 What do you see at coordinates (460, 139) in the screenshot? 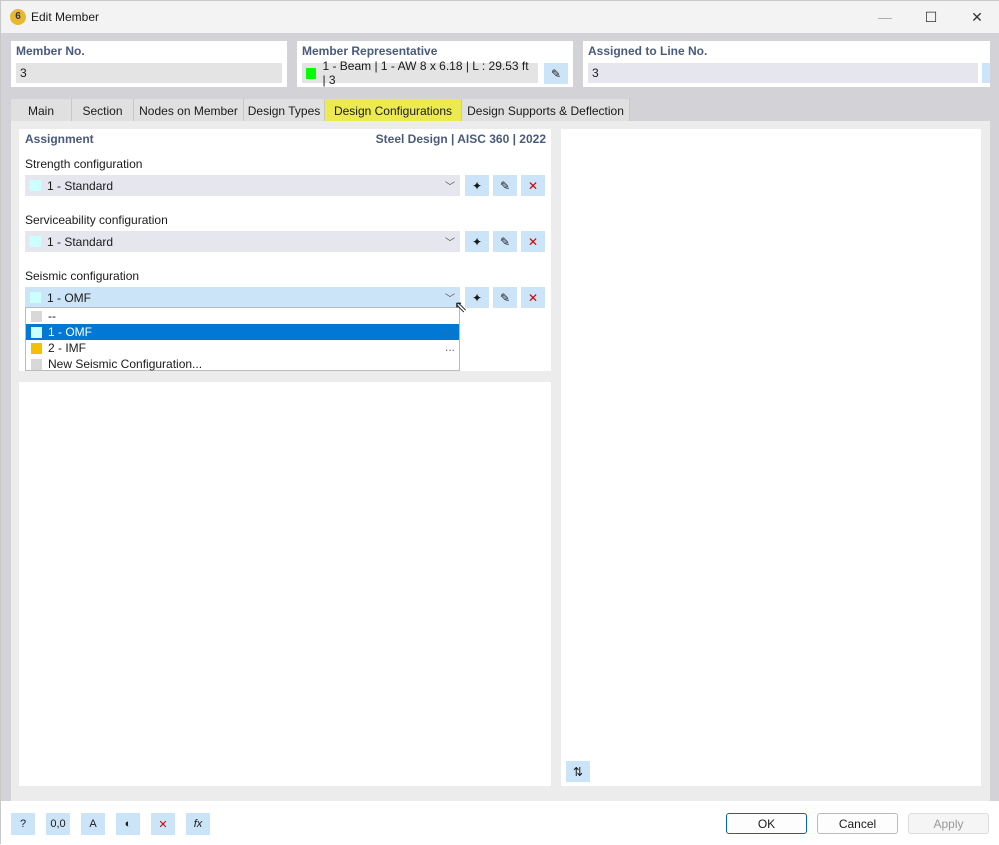
I see `design-standard: Steel Design | AISC 360 | 2022` at bounding box center [460, 139].